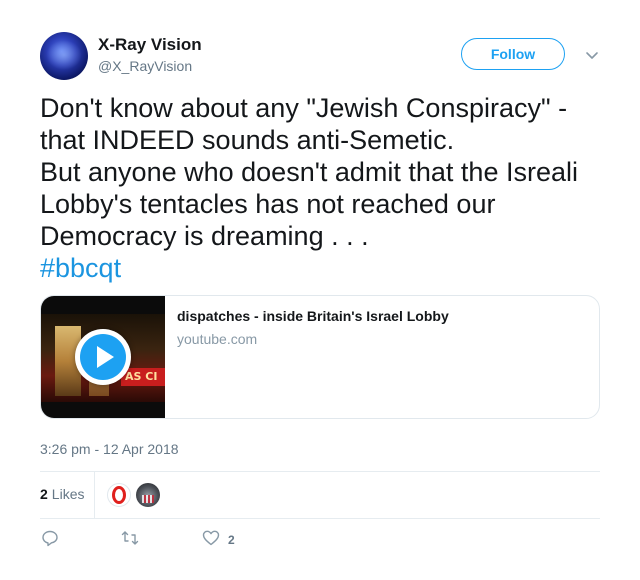 The height and width of the screenshot is (580, 640). Describe the element at coordinates (109, 449) in the screenshot. I see `tweet-timestamp: 3:26 pm - 12 Apr 2018` at that location.